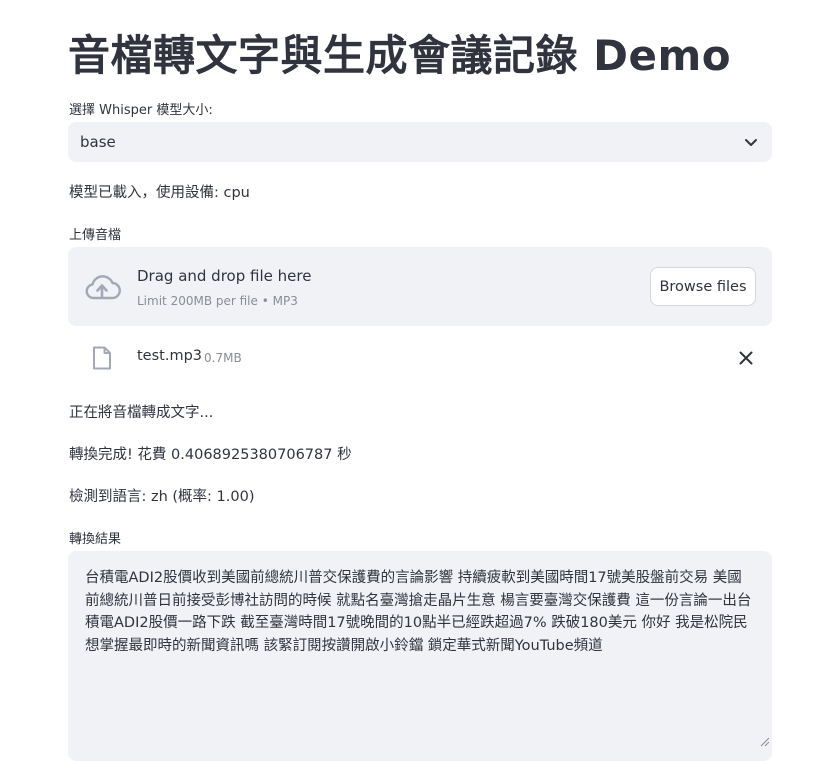  What do you see at coordinates (224, 276) in the screenshot?
I see `dropzone-instruction: Drag and drop file here` at bounding box center [224, 276].